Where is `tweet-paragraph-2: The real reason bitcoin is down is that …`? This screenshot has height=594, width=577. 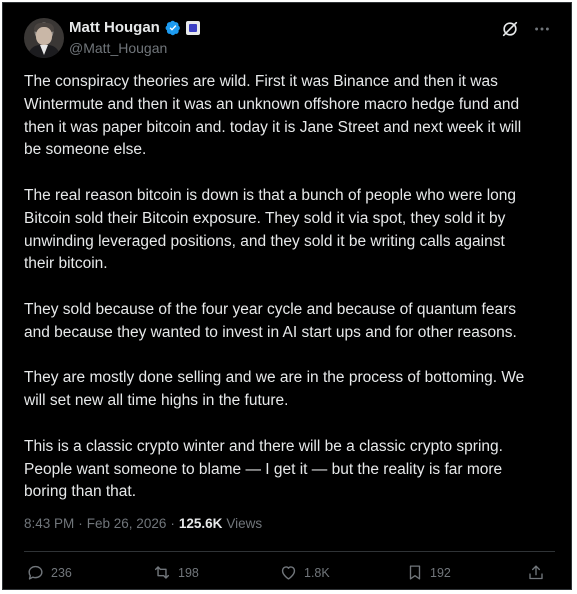 tweet-paragraph-2: The real reason bitcoin is down is that … is located at coordinates (270, 229).